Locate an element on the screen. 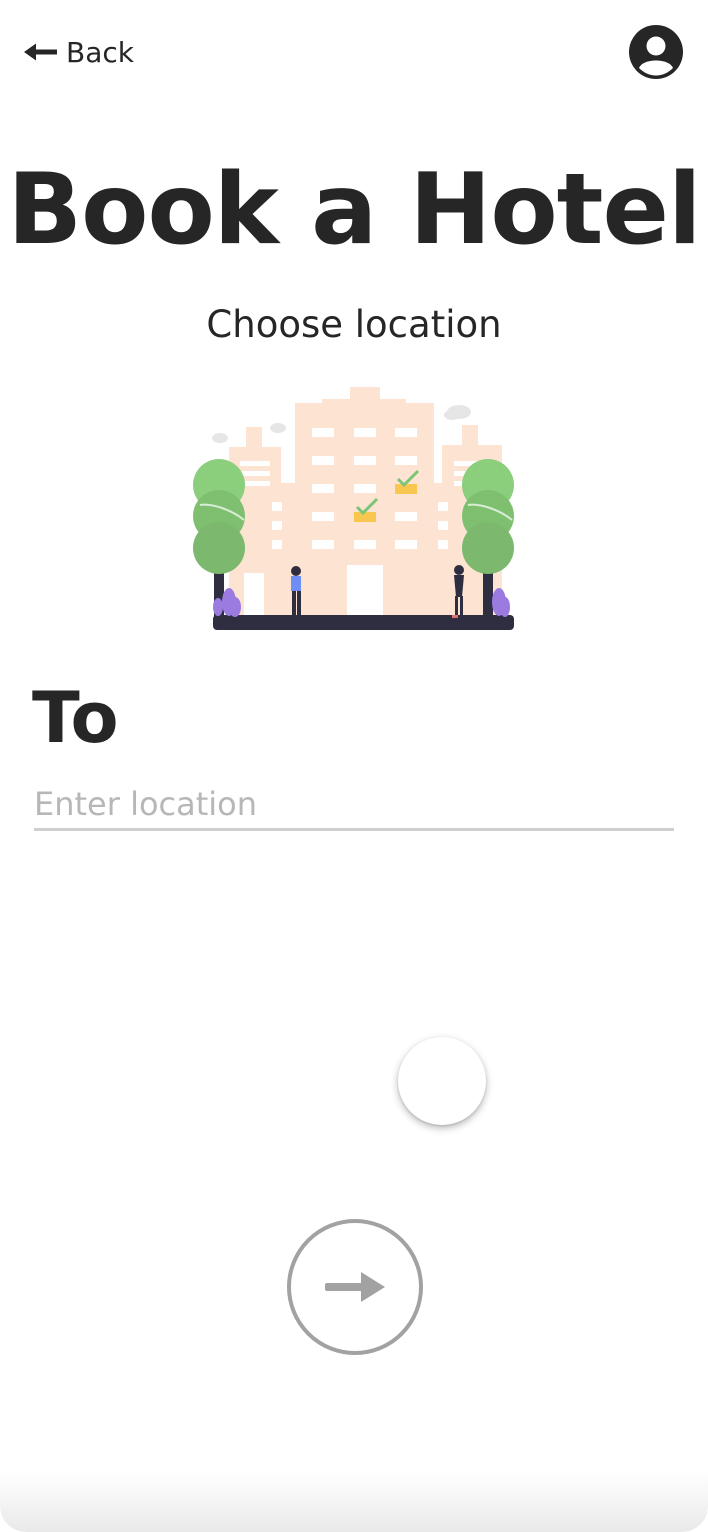  back-label: Back is located at coordinates (100, 52).